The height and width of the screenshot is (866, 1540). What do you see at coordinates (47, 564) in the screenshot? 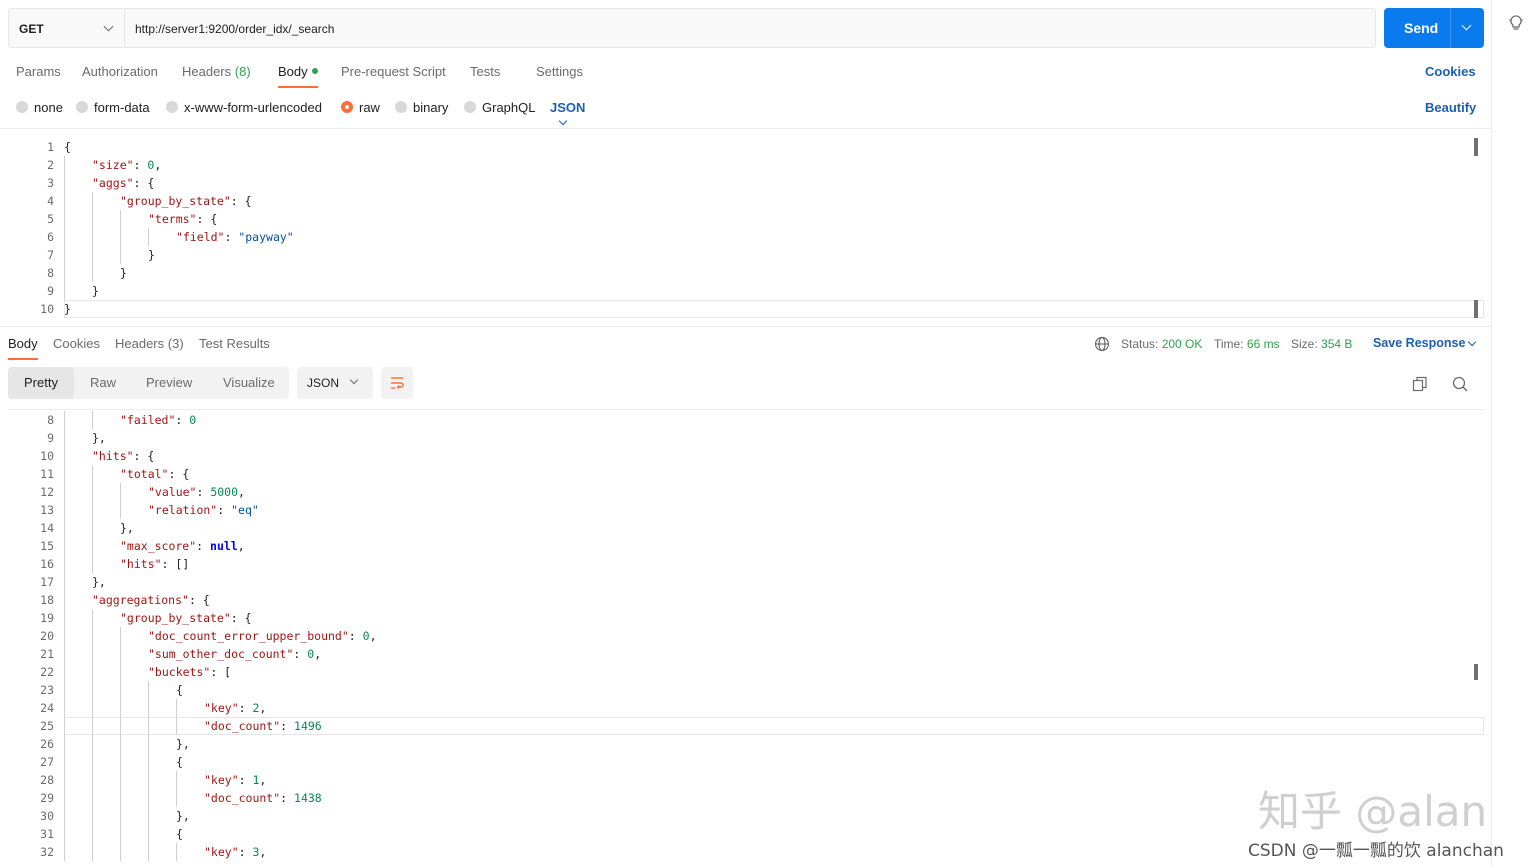
I see `line-number: 16` at bounding box center [47, 564].